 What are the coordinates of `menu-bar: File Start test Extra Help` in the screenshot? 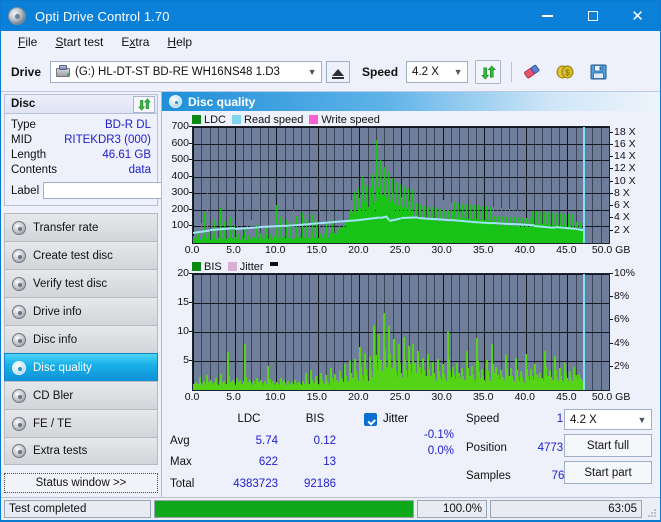 It's located at (330, 42).